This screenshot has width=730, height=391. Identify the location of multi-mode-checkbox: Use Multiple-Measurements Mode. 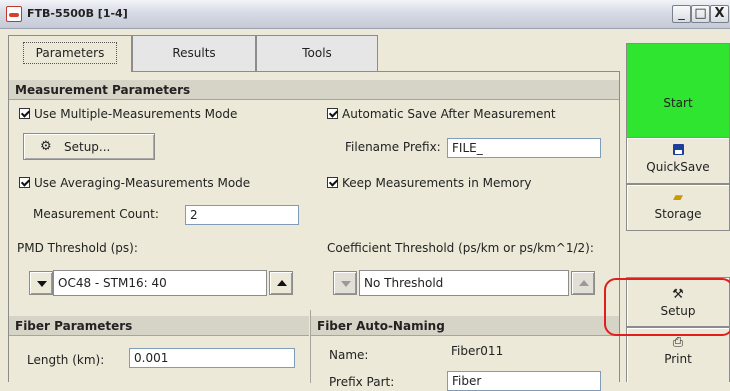
(128, 114).